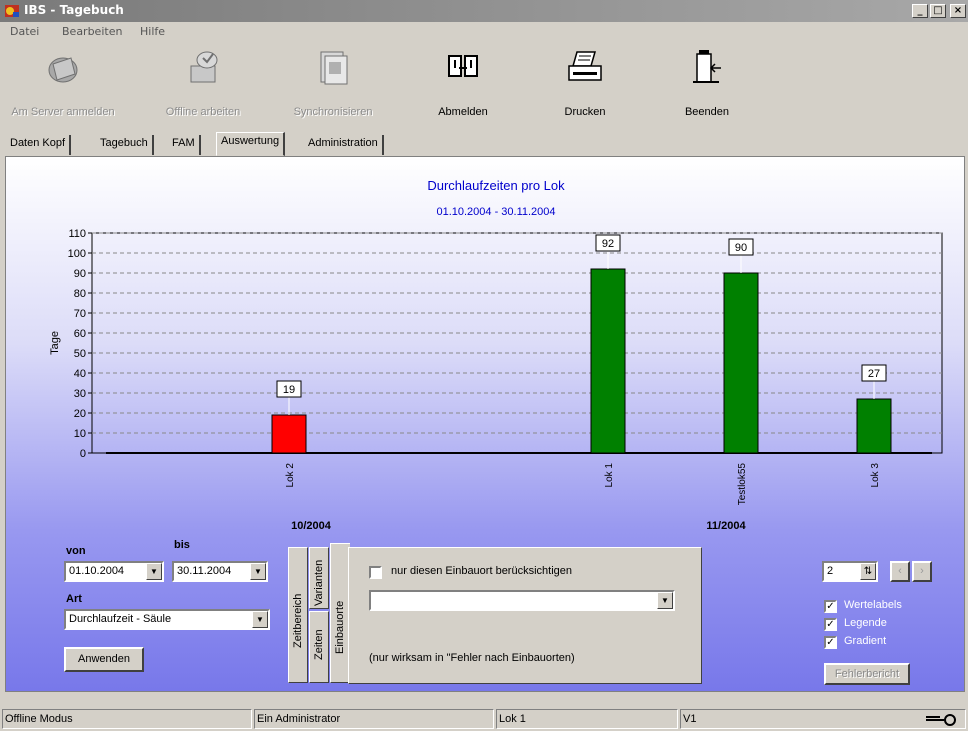 The width and height of the screenshot is (968, 731). What do you see at coordinates (203, 86) in the screenshot?
I see `offline-work-button: Offline arbeiten` at bounding box center [203, 86].